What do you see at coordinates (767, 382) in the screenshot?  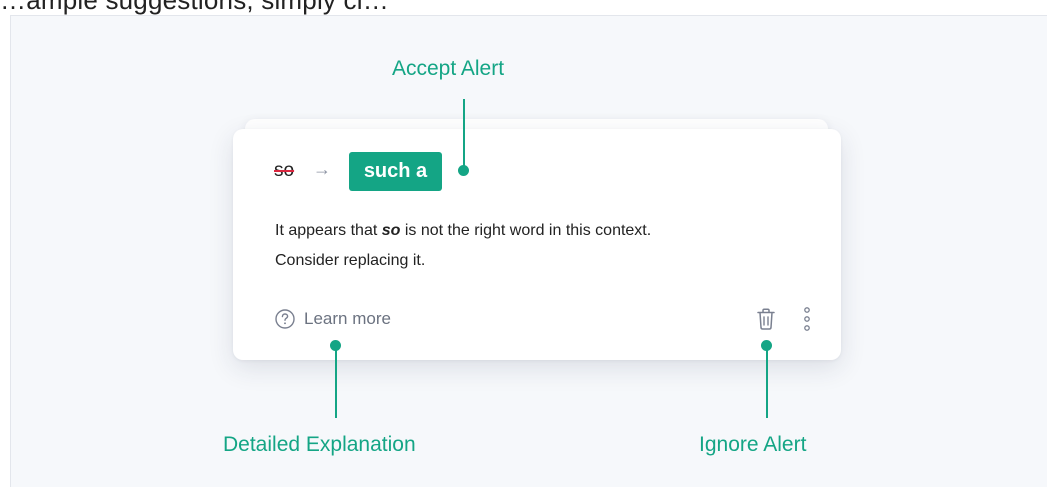 I see `ignore-alert-connector` at bounding box center [767, 382].